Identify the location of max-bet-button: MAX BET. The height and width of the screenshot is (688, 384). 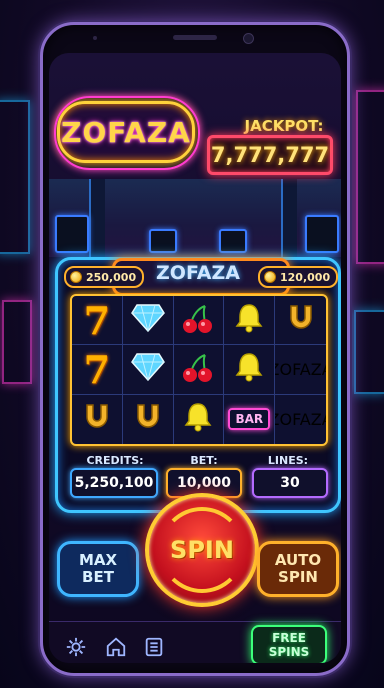
(98, 569).